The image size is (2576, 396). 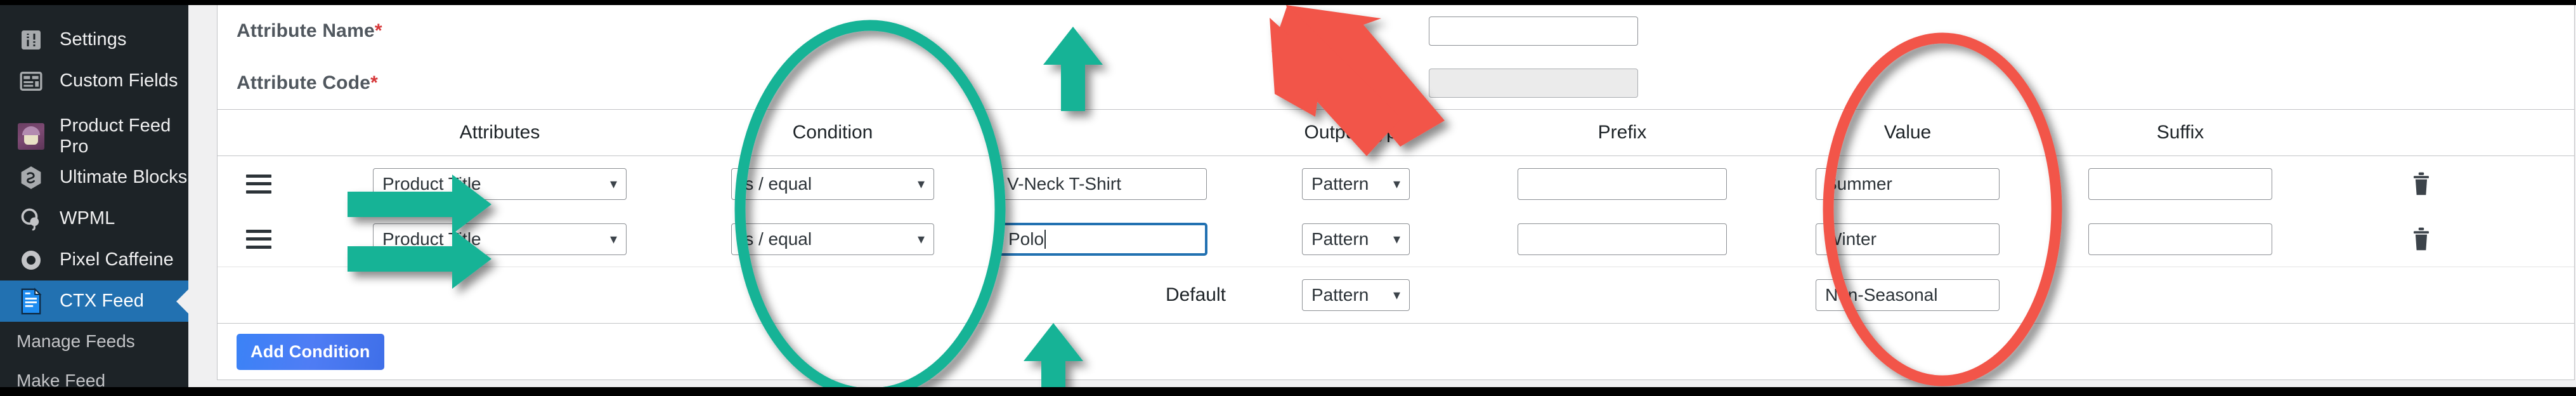 I want to click on row-value-cell: Summer, so click(x=1907, y=184).